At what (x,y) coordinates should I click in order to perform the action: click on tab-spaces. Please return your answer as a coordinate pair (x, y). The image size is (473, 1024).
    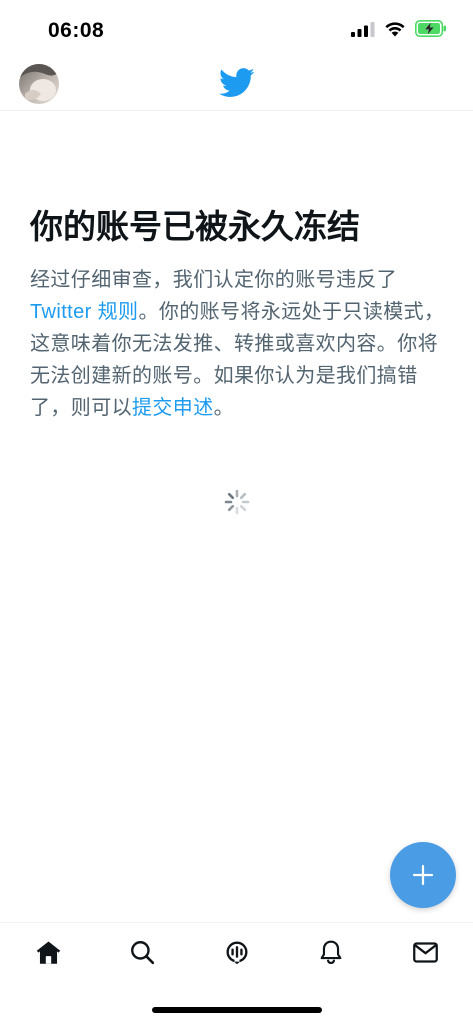
    Looking at the image, I should click on (237, 952).